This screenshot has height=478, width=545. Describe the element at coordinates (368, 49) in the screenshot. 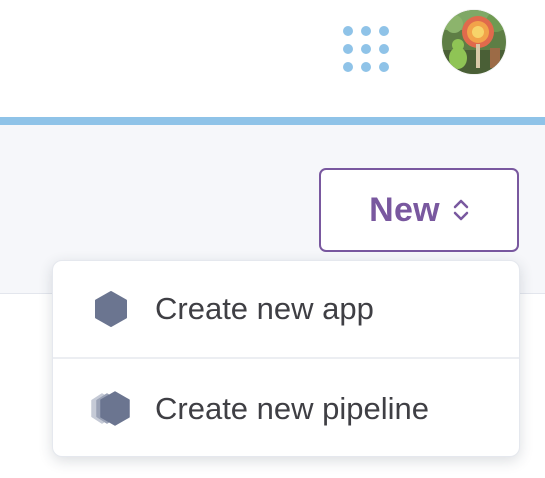

I see `apps-grid-icon` at that location.